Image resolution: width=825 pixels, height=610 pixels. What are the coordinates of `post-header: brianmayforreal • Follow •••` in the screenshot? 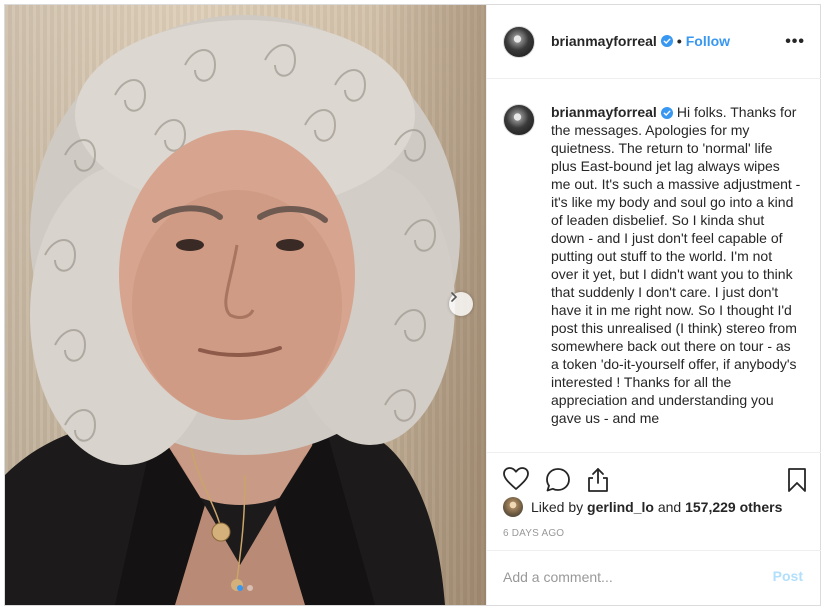 It's located at (654, 42).